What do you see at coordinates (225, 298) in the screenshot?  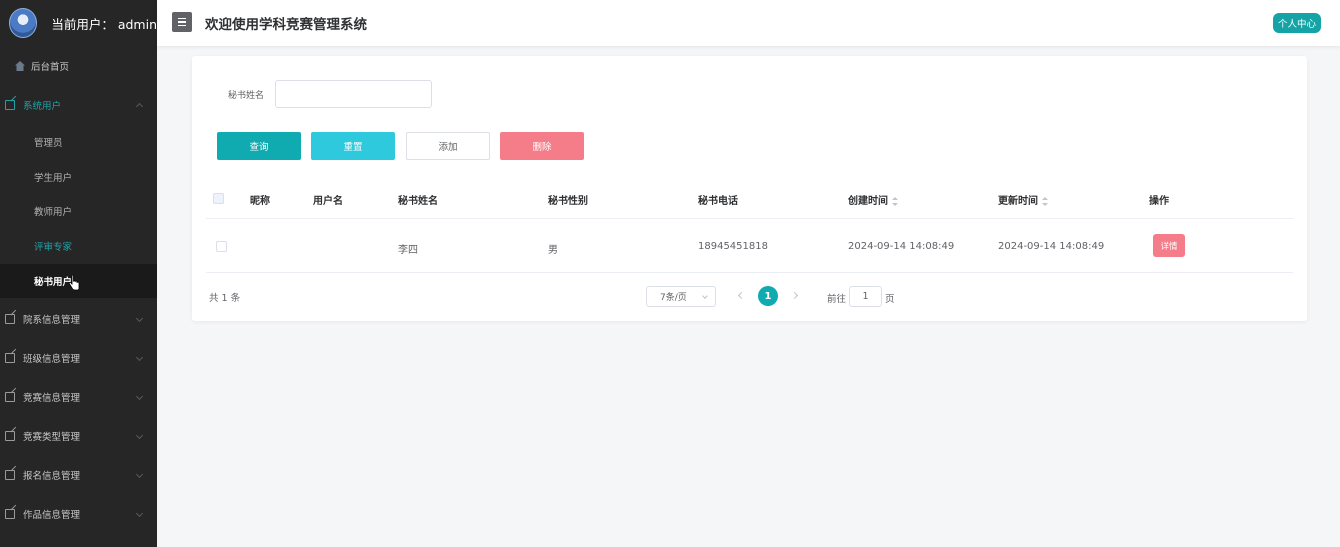 I see `pagination-total: 共 1 条` at bounding box center [225, 298].